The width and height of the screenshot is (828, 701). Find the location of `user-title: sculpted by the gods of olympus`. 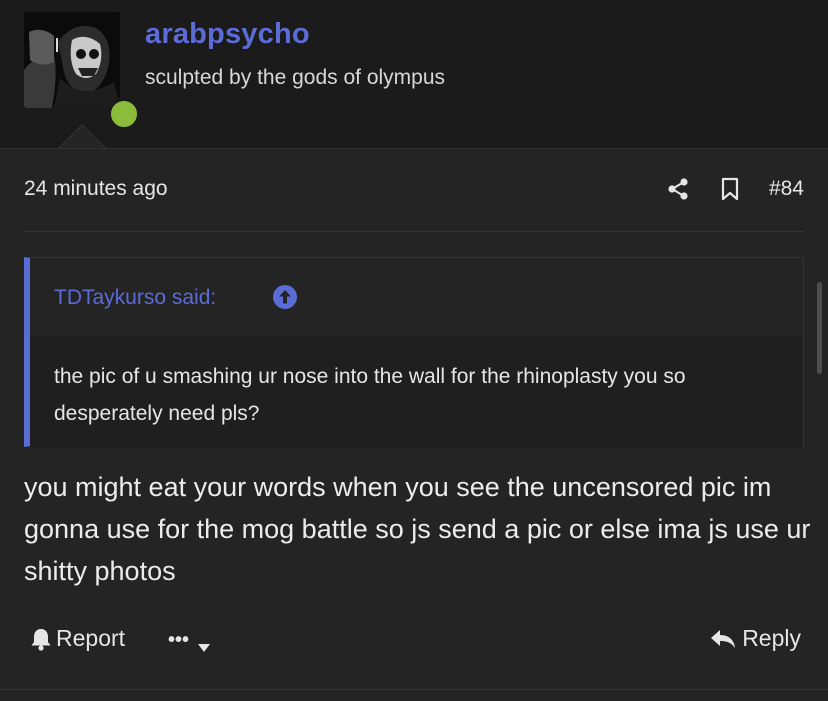

user-title: sculpted by the gods of olympus is located at coordinates (295, 77).